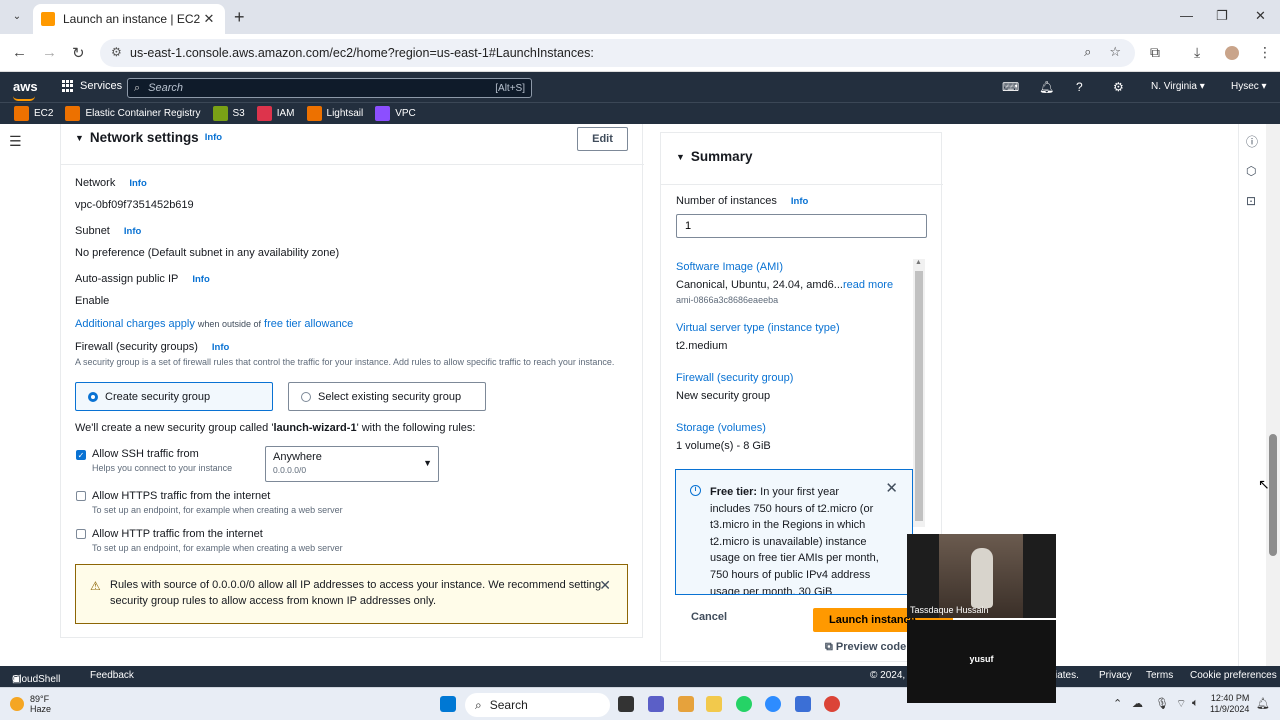 The image size is (1280, 720). Describe the element at coordinates (832, 704) in the screenshot. I see `chrome-icon` at that location.